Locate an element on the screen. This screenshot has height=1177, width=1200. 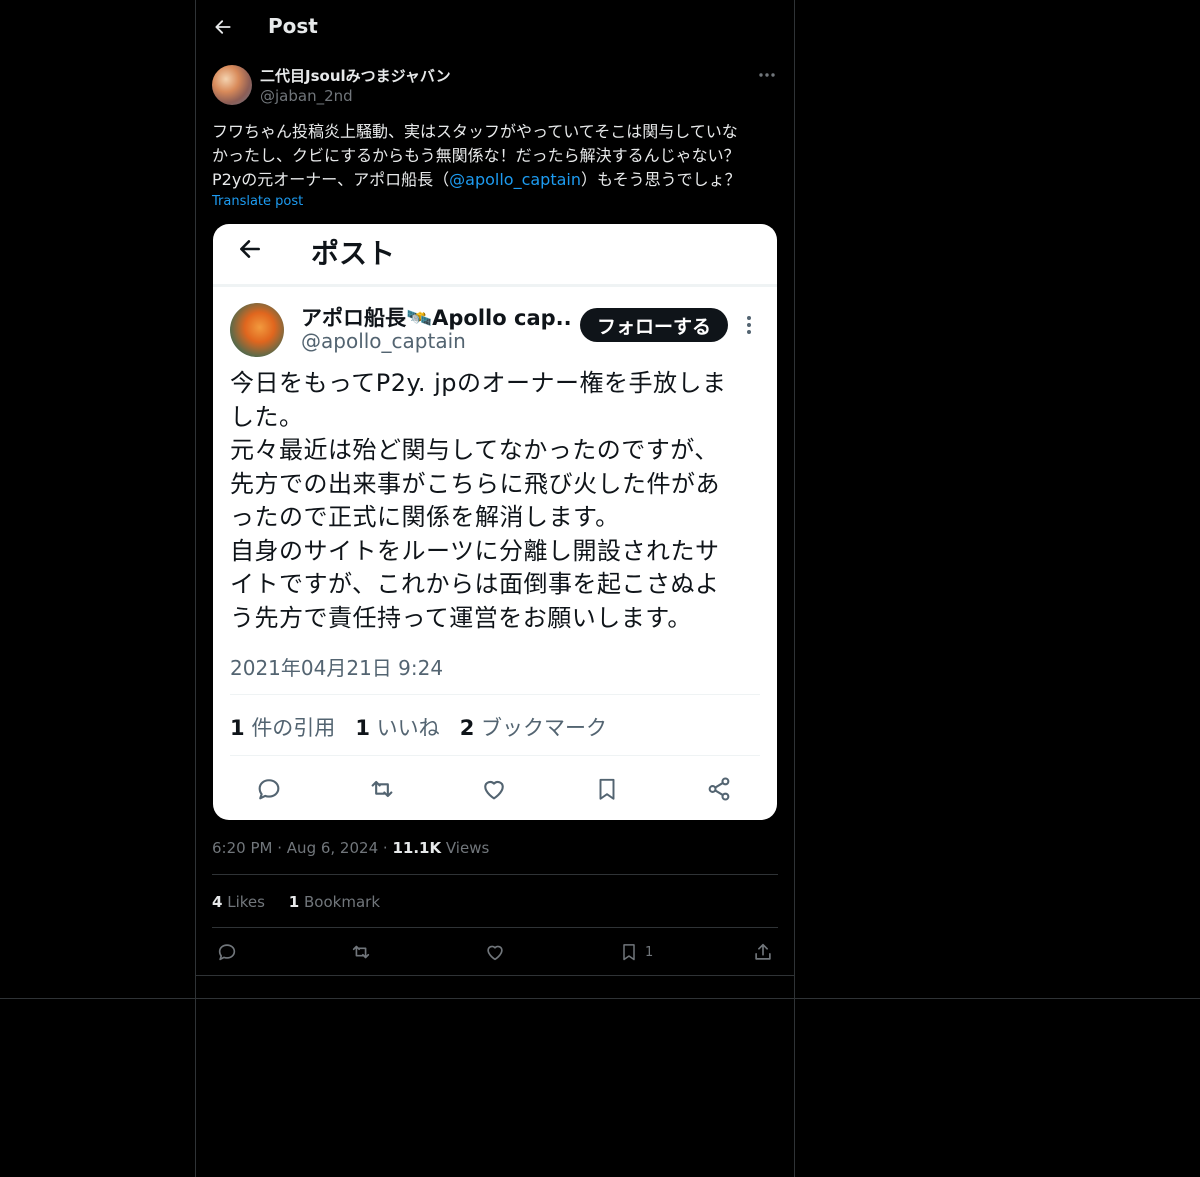
post-text-segment: ）もそう思うでしょ？ is located at coordinates (661, 179).